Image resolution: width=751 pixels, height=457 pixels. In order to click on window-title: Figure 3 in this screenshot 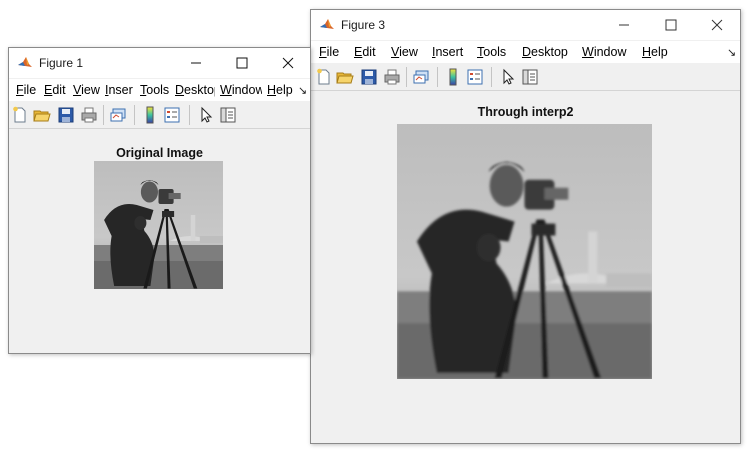, I will do `click(363, 25)`.